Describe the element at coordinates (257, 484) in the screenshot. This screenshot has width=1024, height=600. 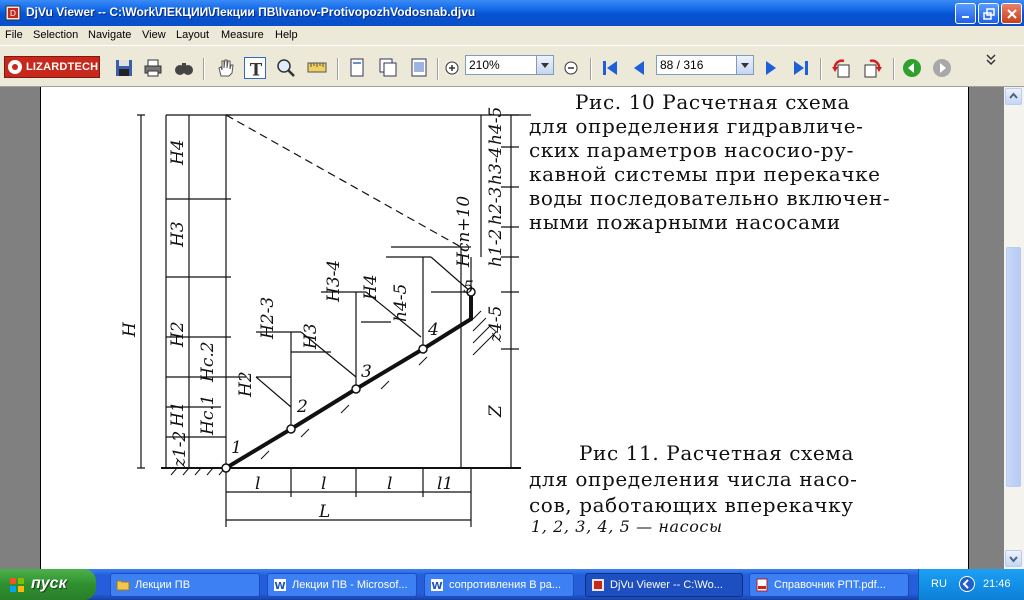
I see `dim-l-1: l` at that location.